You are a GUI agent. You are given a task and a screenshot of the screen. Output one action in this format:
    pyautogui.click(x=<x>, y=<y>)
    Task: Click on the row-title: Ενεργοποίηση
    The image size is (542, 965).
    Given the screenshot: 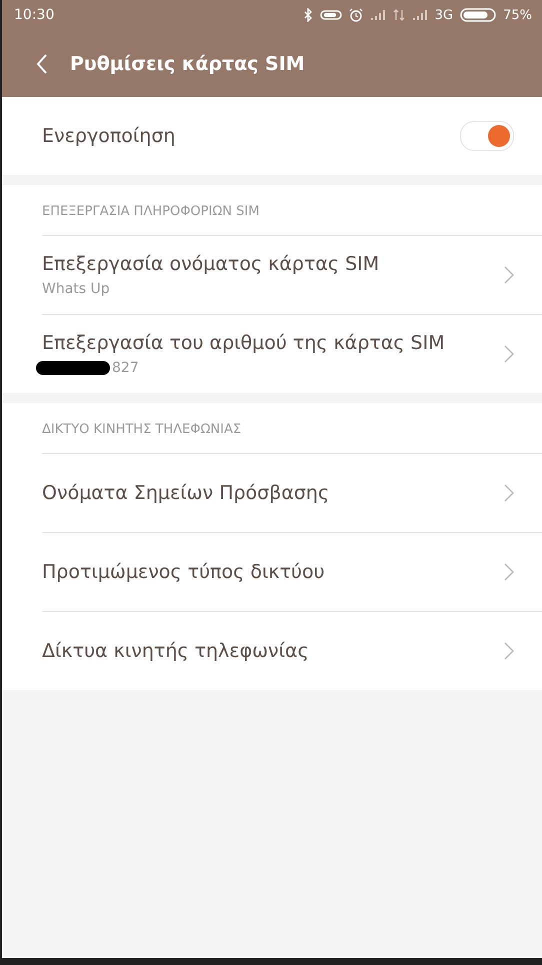 What is the action you would take?
    pyautogui.click(x=109, y=136)
    